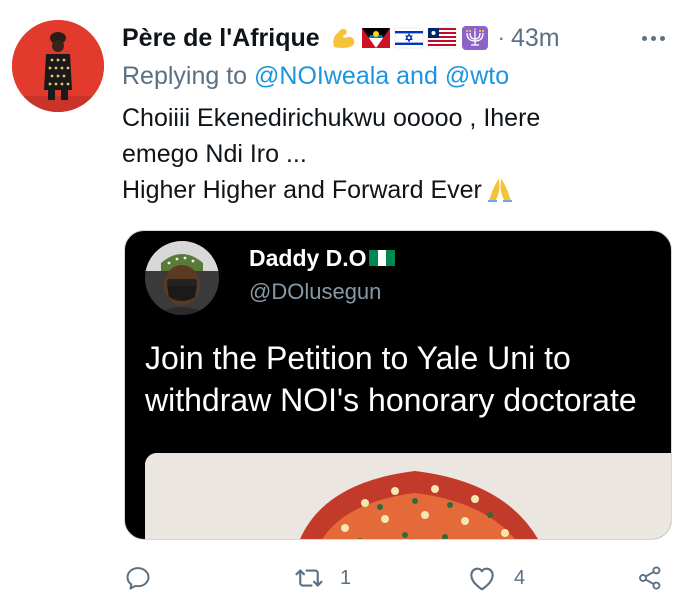 The height and width of the screenshot is (604, 684). Describe the element at coordinates (358, 358) in the screenshot. I see `quoted-text-line: Join the Petition to Yale Uni to` at that location.